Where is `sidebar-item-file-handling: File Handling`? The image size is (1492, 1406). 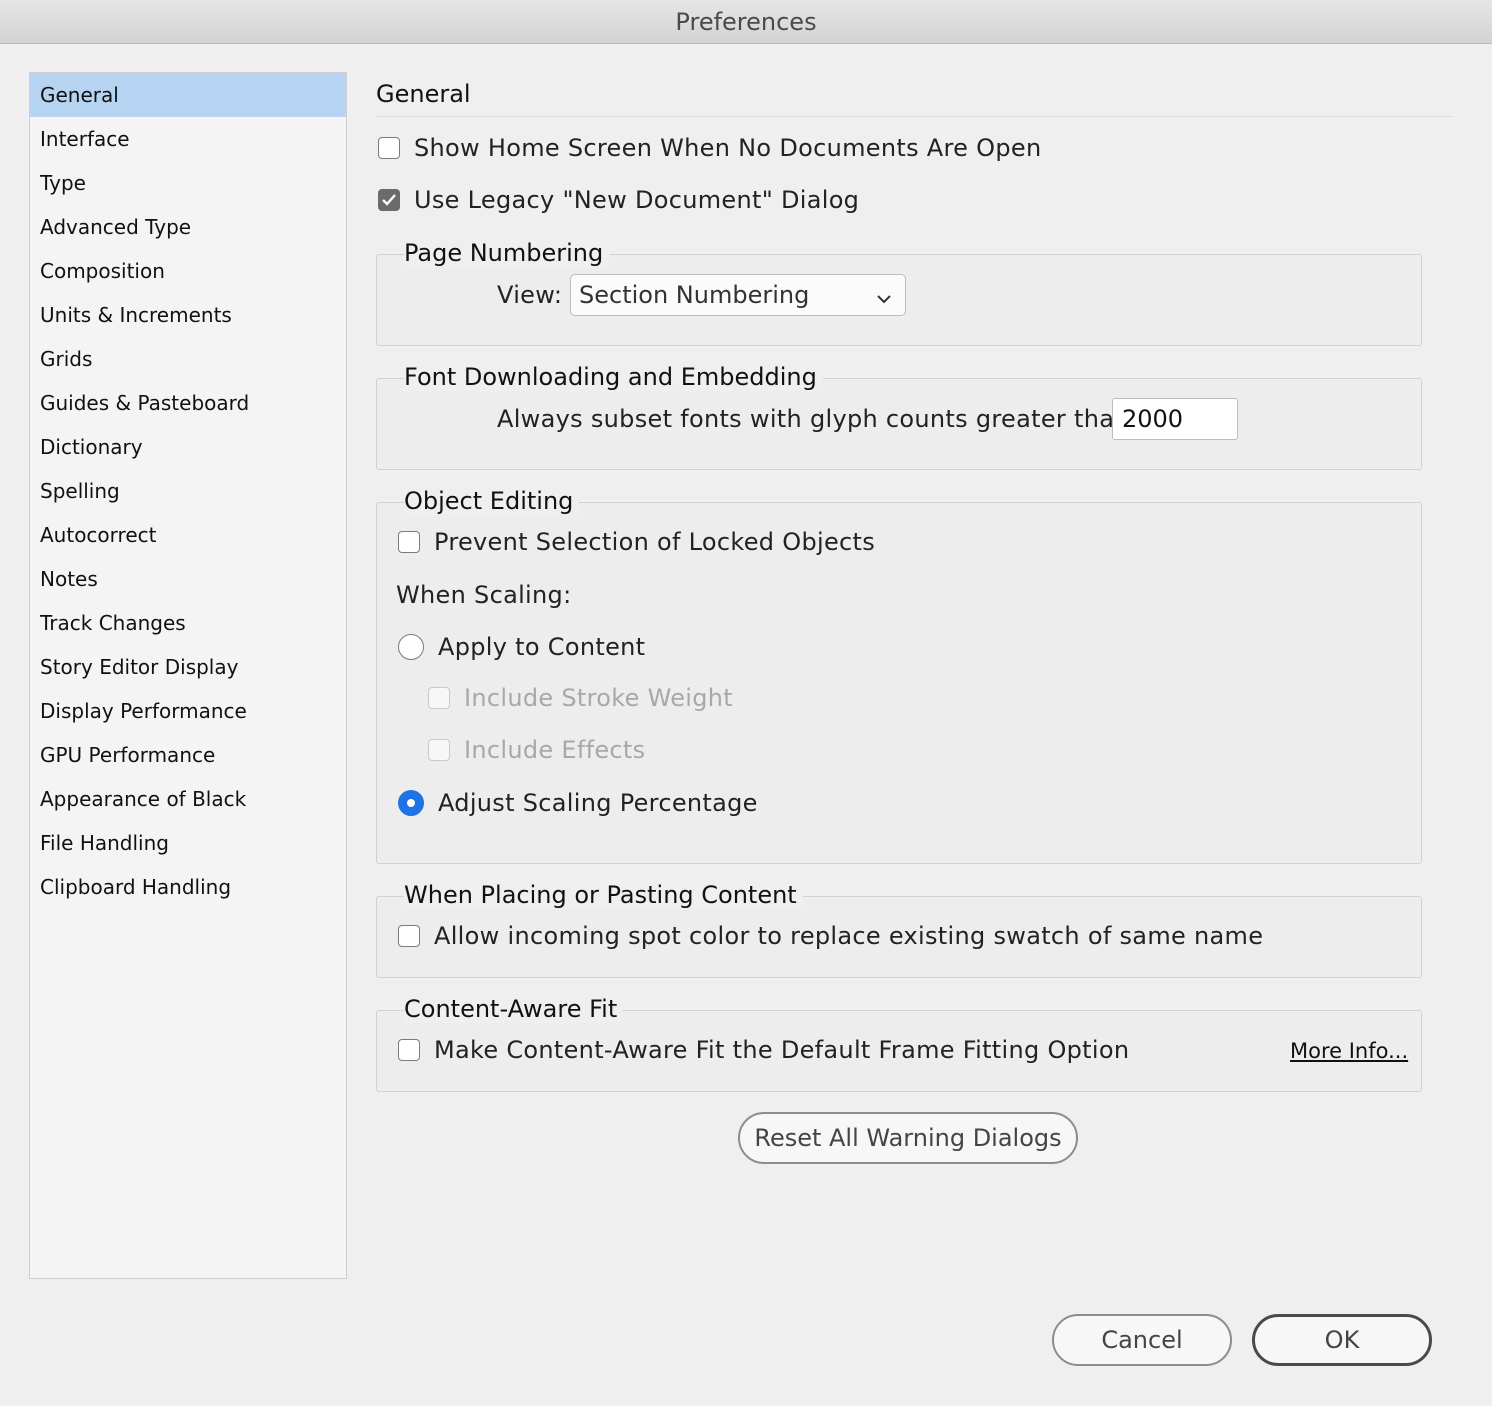
sidebar-item-file-handling: File Handling is located at coordinates (188, 843).